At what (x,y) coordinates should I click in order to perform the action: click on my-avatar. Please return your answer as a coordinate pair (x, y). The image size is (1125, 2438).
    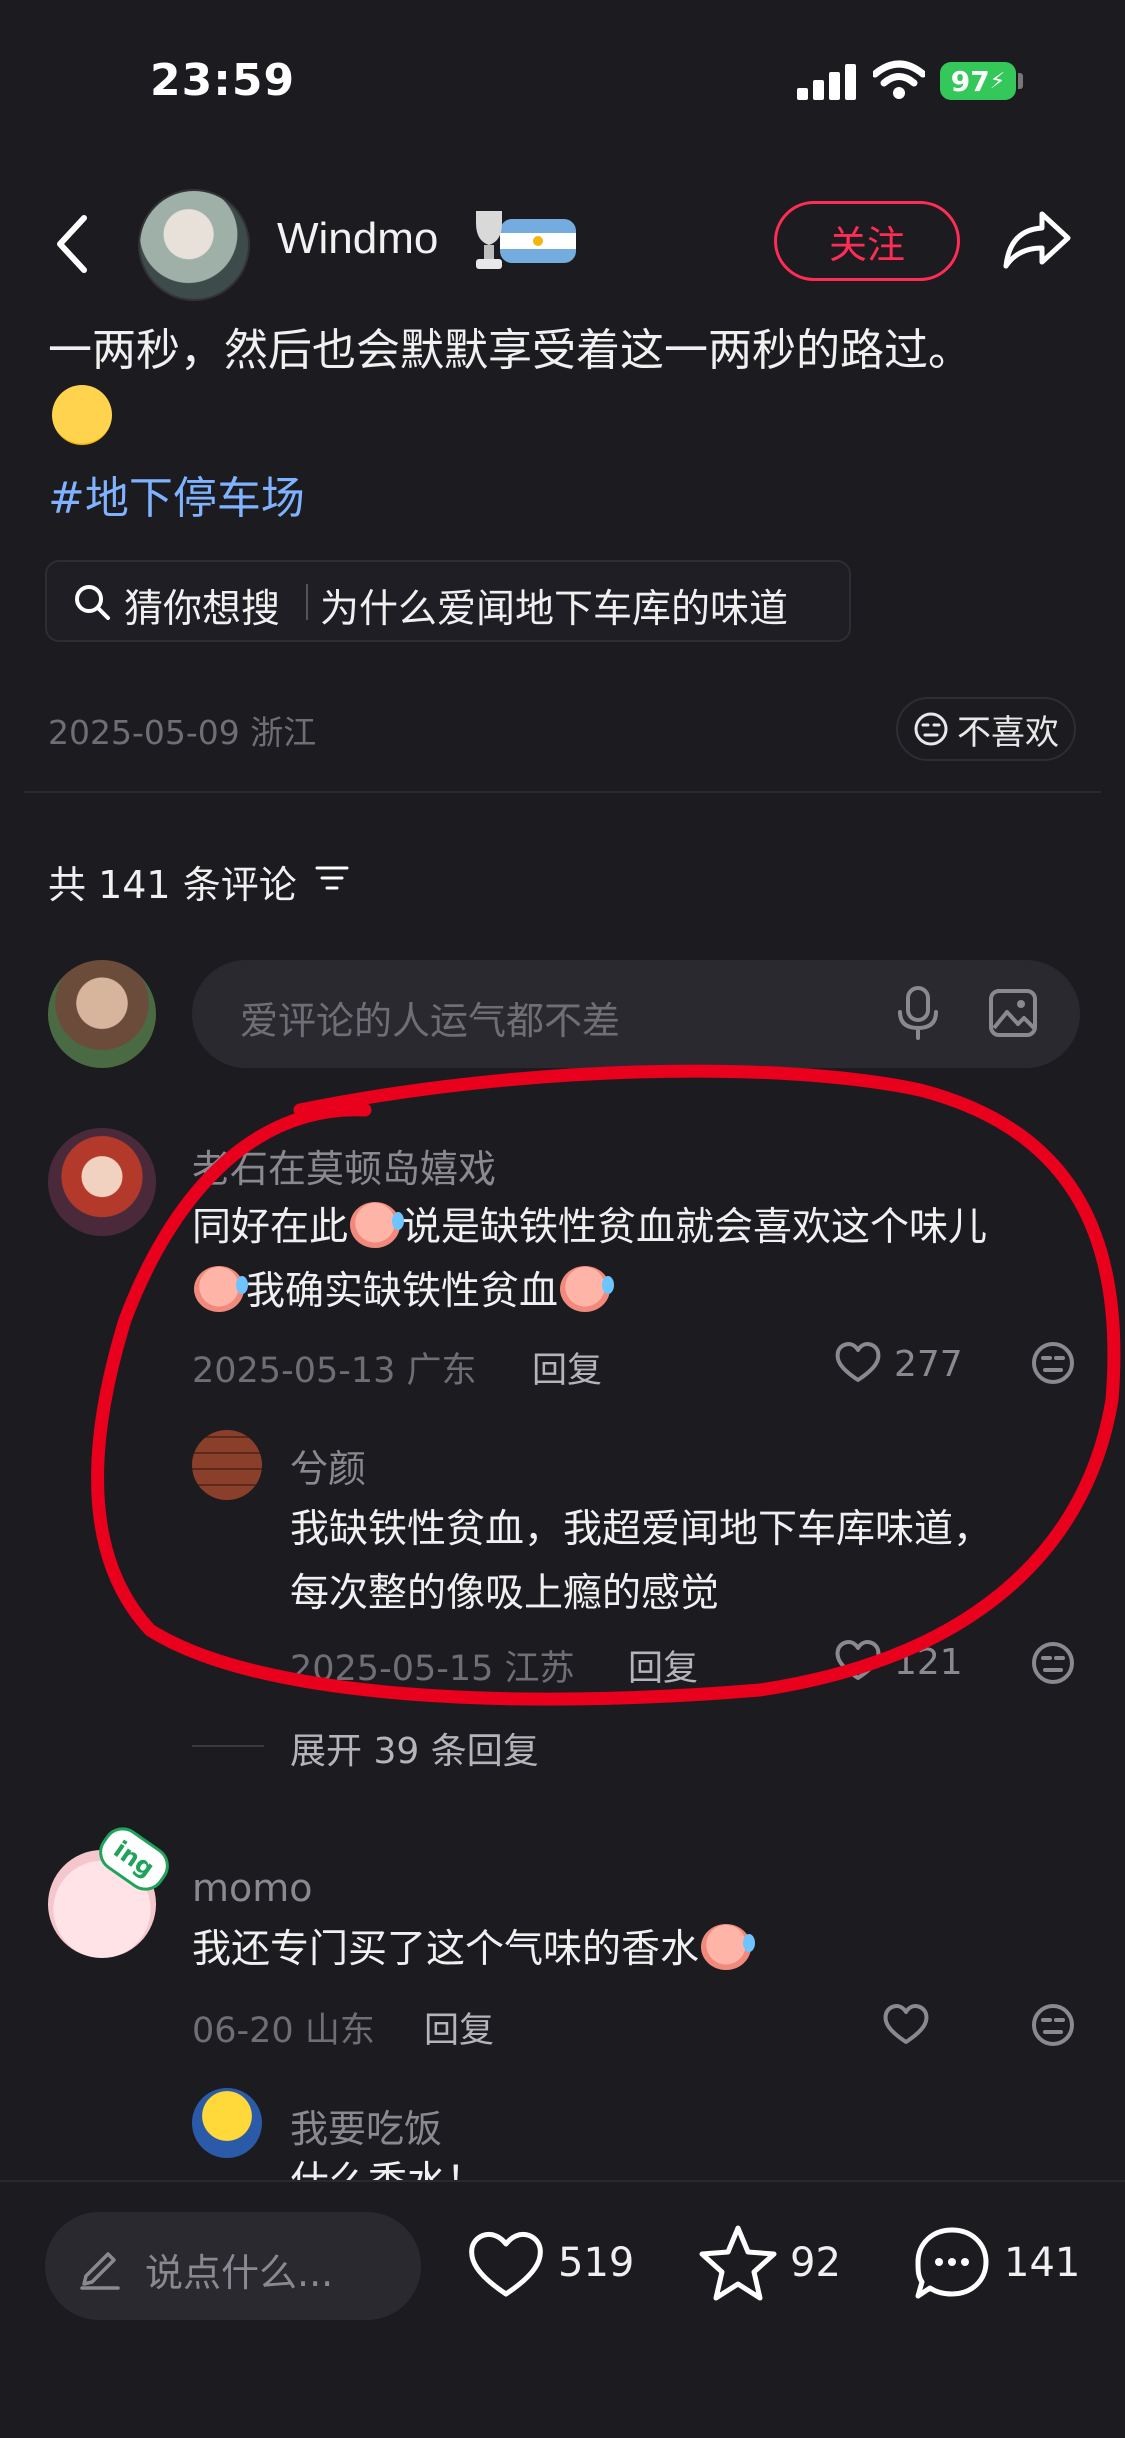
    Looking at the image, I should click on (102, 1014).